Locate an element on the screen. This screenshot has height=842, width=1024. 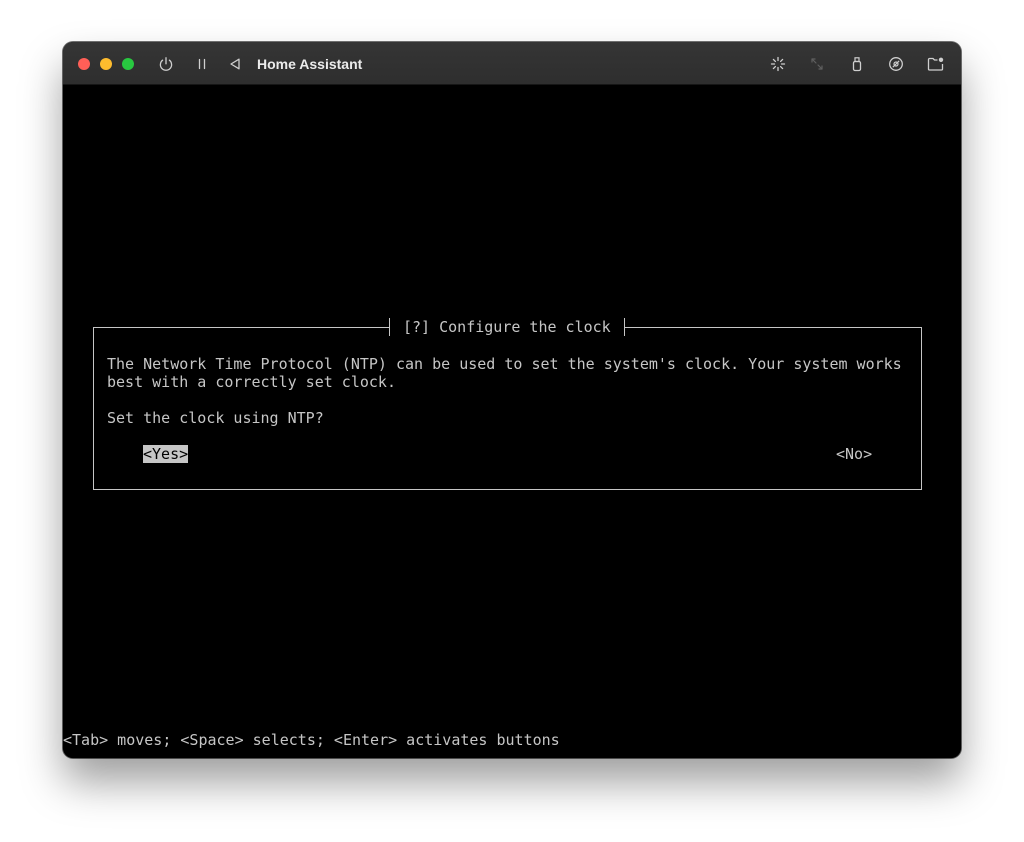
minimize-button is located at coordinates (106, 64).